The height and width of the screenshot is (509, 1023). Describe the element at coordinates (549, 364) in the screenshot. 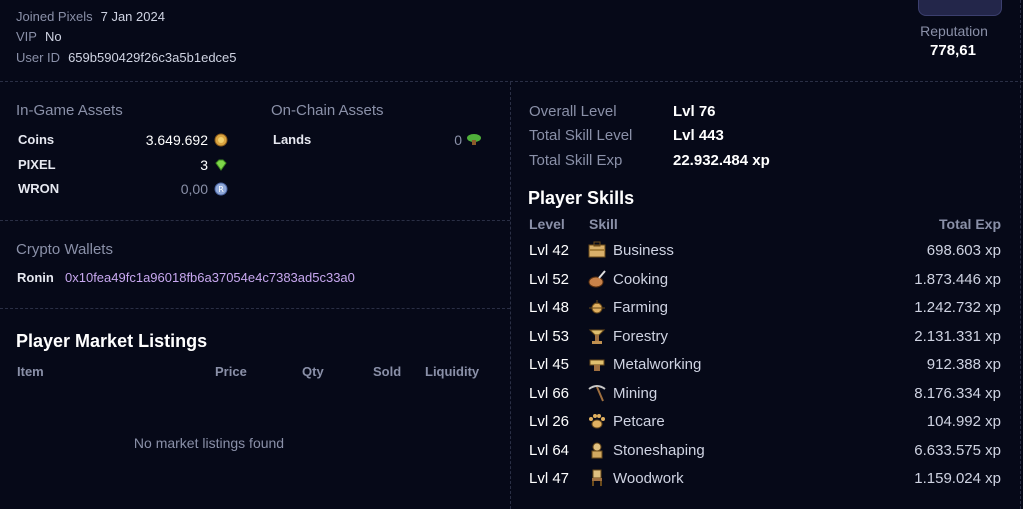

I see `skill-level: Lvl 45` at that location.